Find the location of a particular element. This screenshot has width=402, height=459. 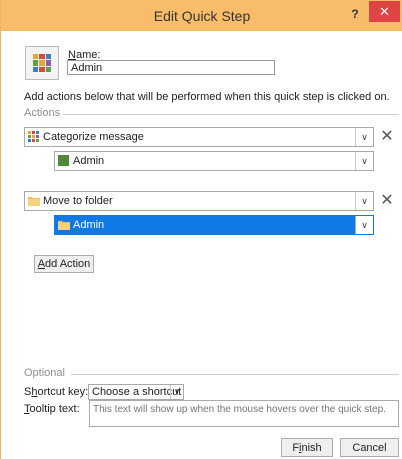

finish-button: Finish is located at coordinates (307, 447).